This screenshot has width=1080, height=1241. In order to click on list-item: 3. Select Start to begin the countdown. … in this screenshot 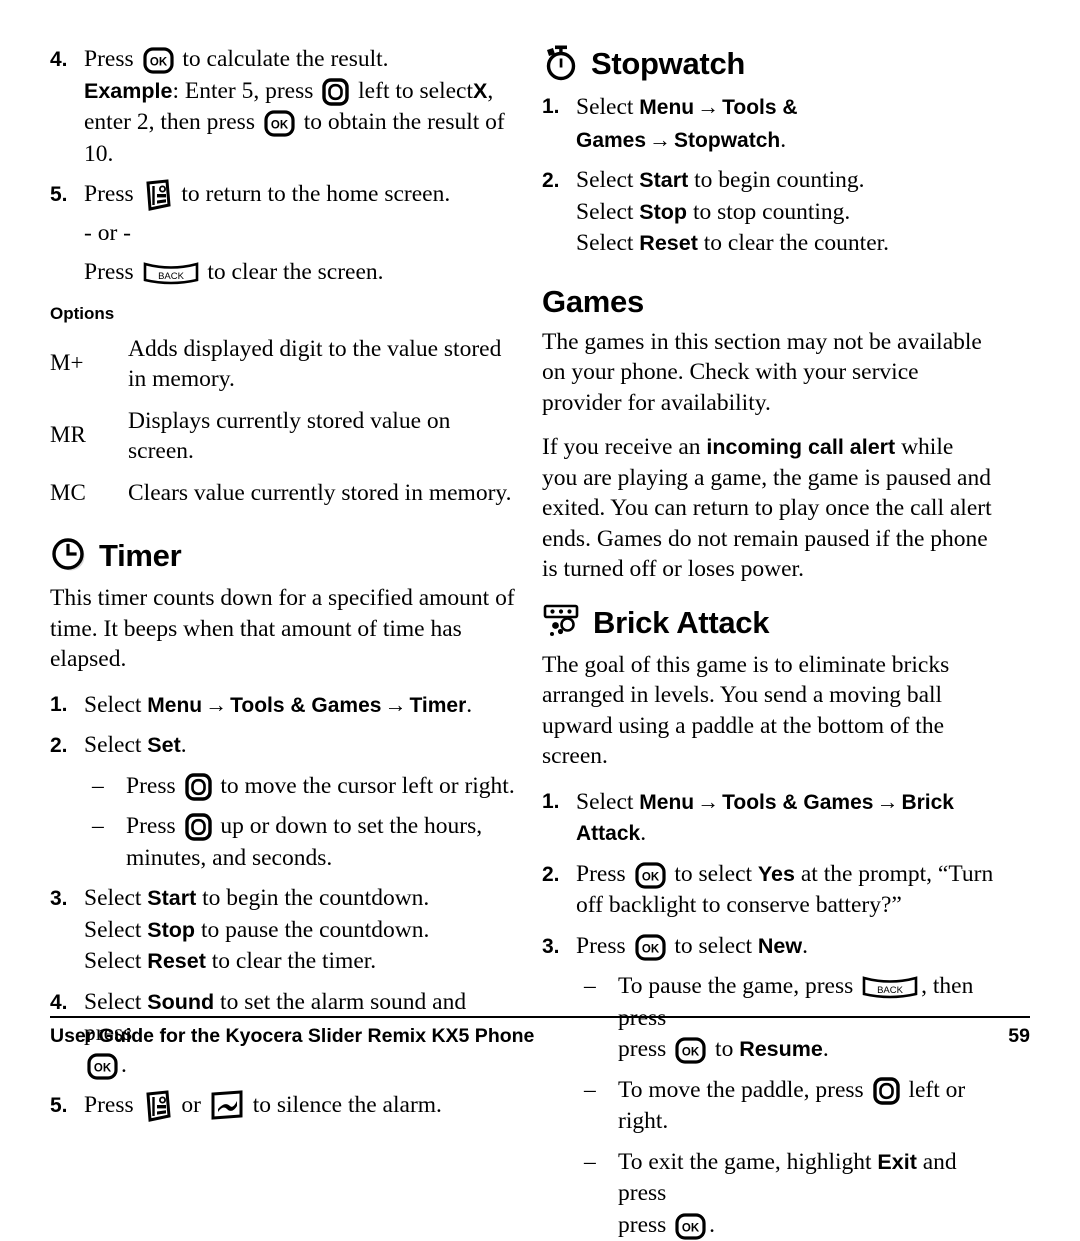, I will do `click(285, 930)`.